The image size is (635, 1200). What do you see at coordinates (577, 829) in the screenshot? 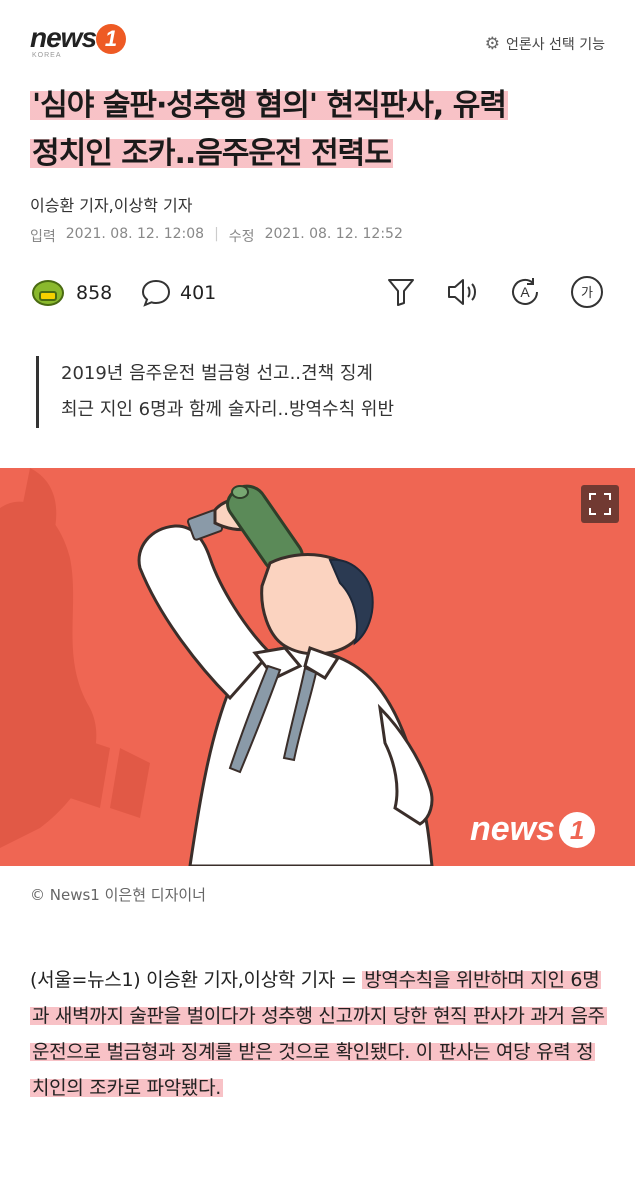
I see `watermark-badge: 1` at bounding box center [577, 829].